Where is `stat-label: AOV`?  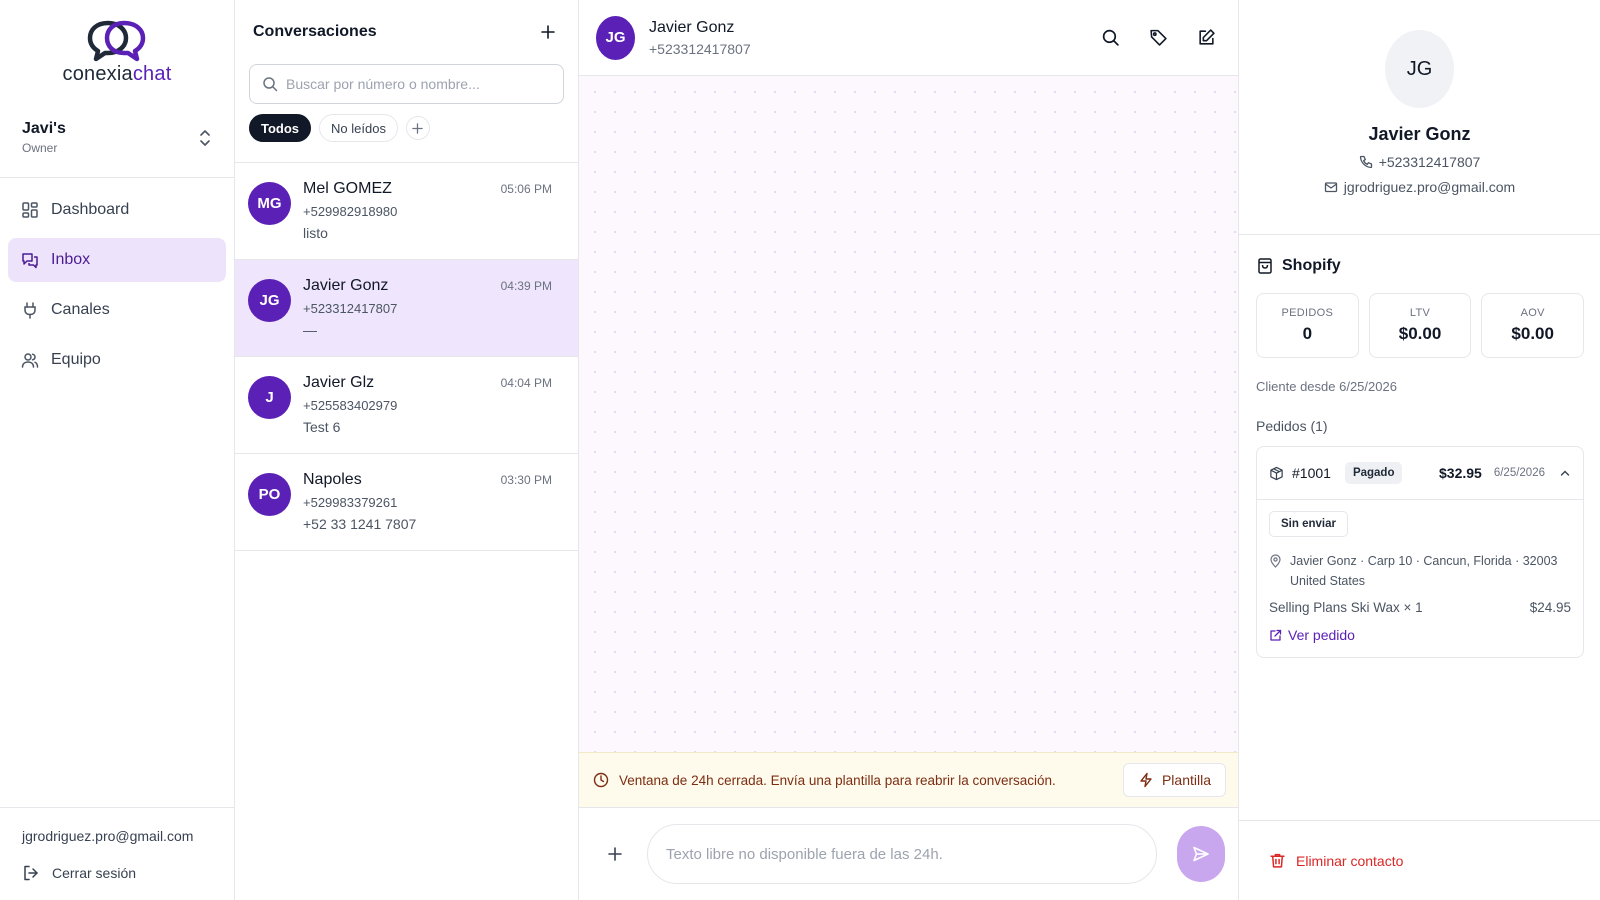 stat-label: AOV is located at coordinates (1532, 313).